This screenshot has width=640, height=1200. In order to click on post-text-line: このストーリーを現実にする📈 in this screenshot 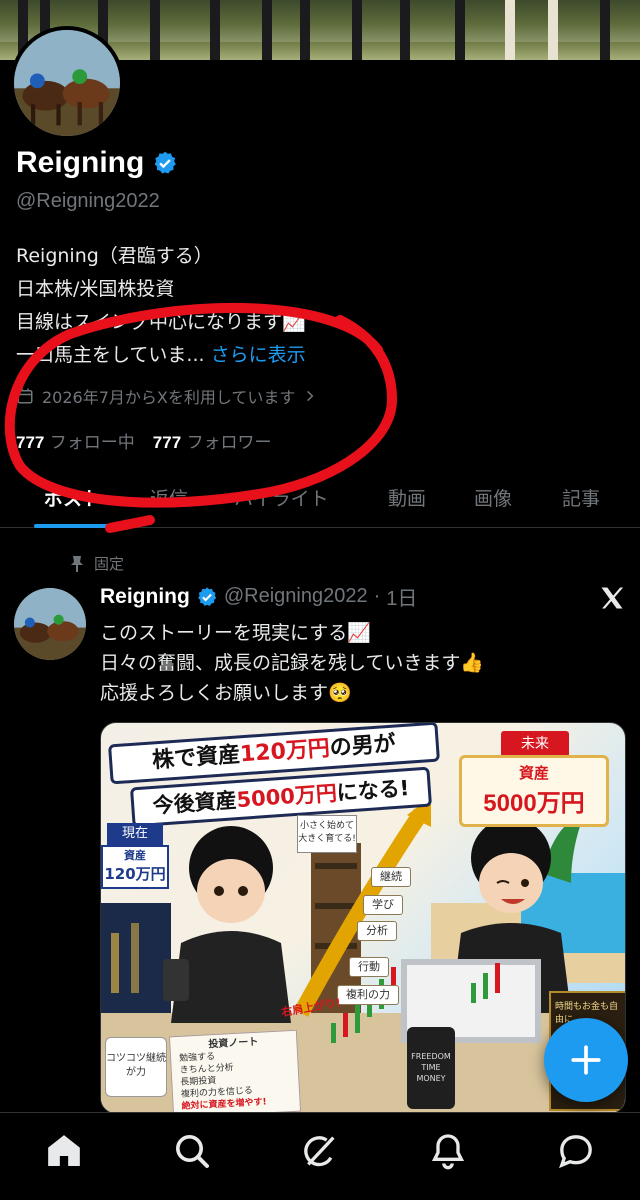, I will do `click(235, 633)`.